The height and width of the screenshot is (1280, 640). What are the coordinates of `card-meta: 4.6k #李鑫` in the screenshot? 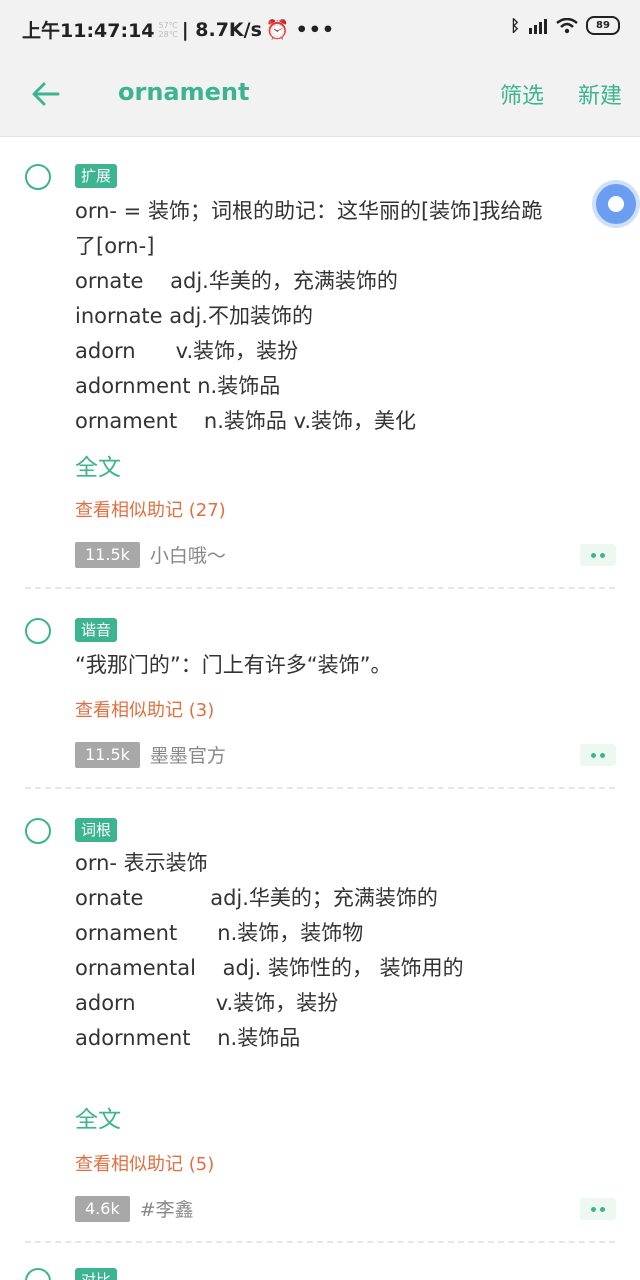 It's located at (134, 1208).